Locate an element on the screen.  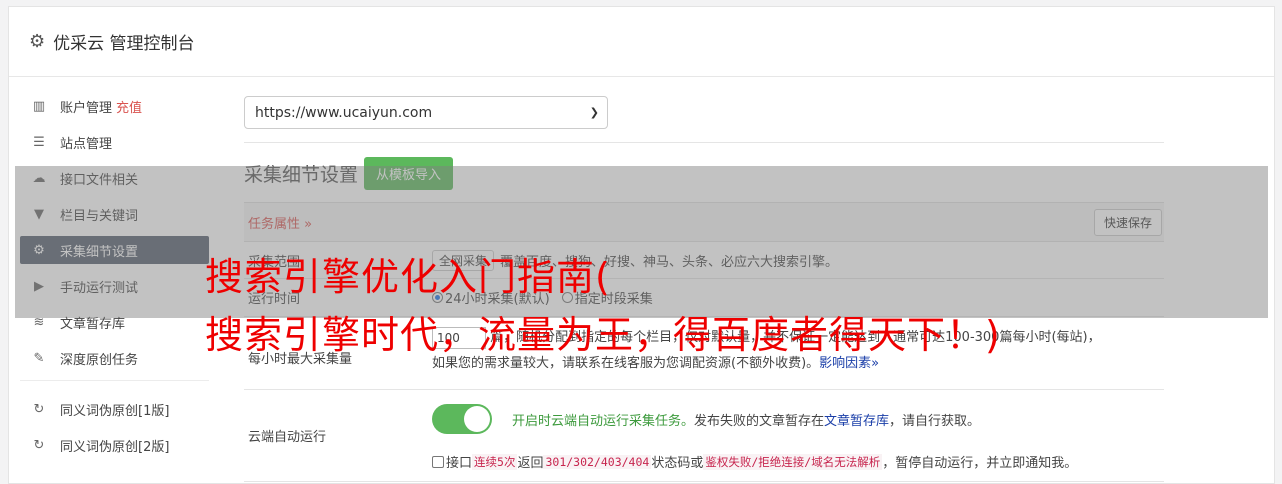
sidebar-item-label: 深度原创任务 is located at coordinates (99, 360).